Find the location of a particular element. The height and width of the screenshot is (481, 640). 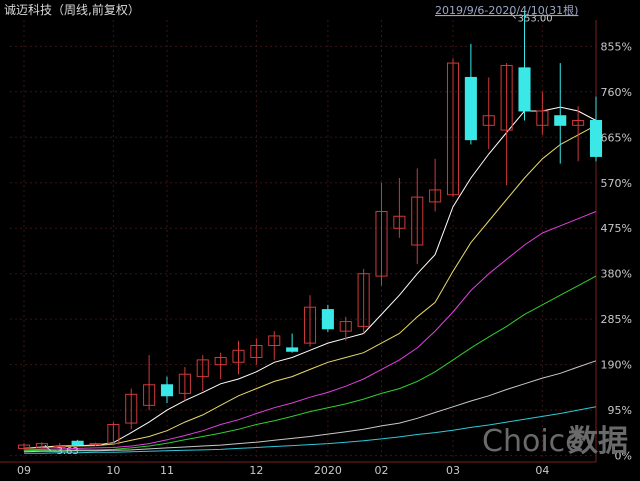

chart-title: 诚迈科技（周线,前复权） is located at coordinates (72, 9).